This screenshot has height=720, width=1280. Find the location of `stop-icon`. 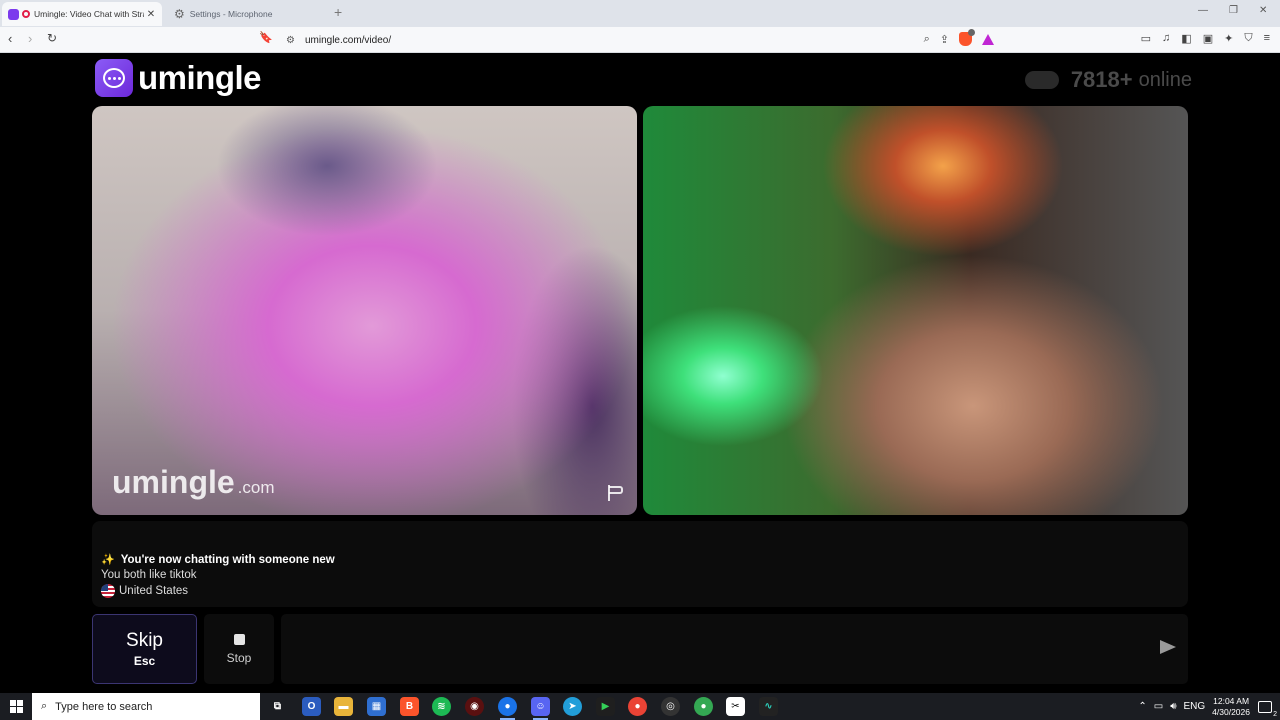

stop-icon is located at coordinates (239, 639).